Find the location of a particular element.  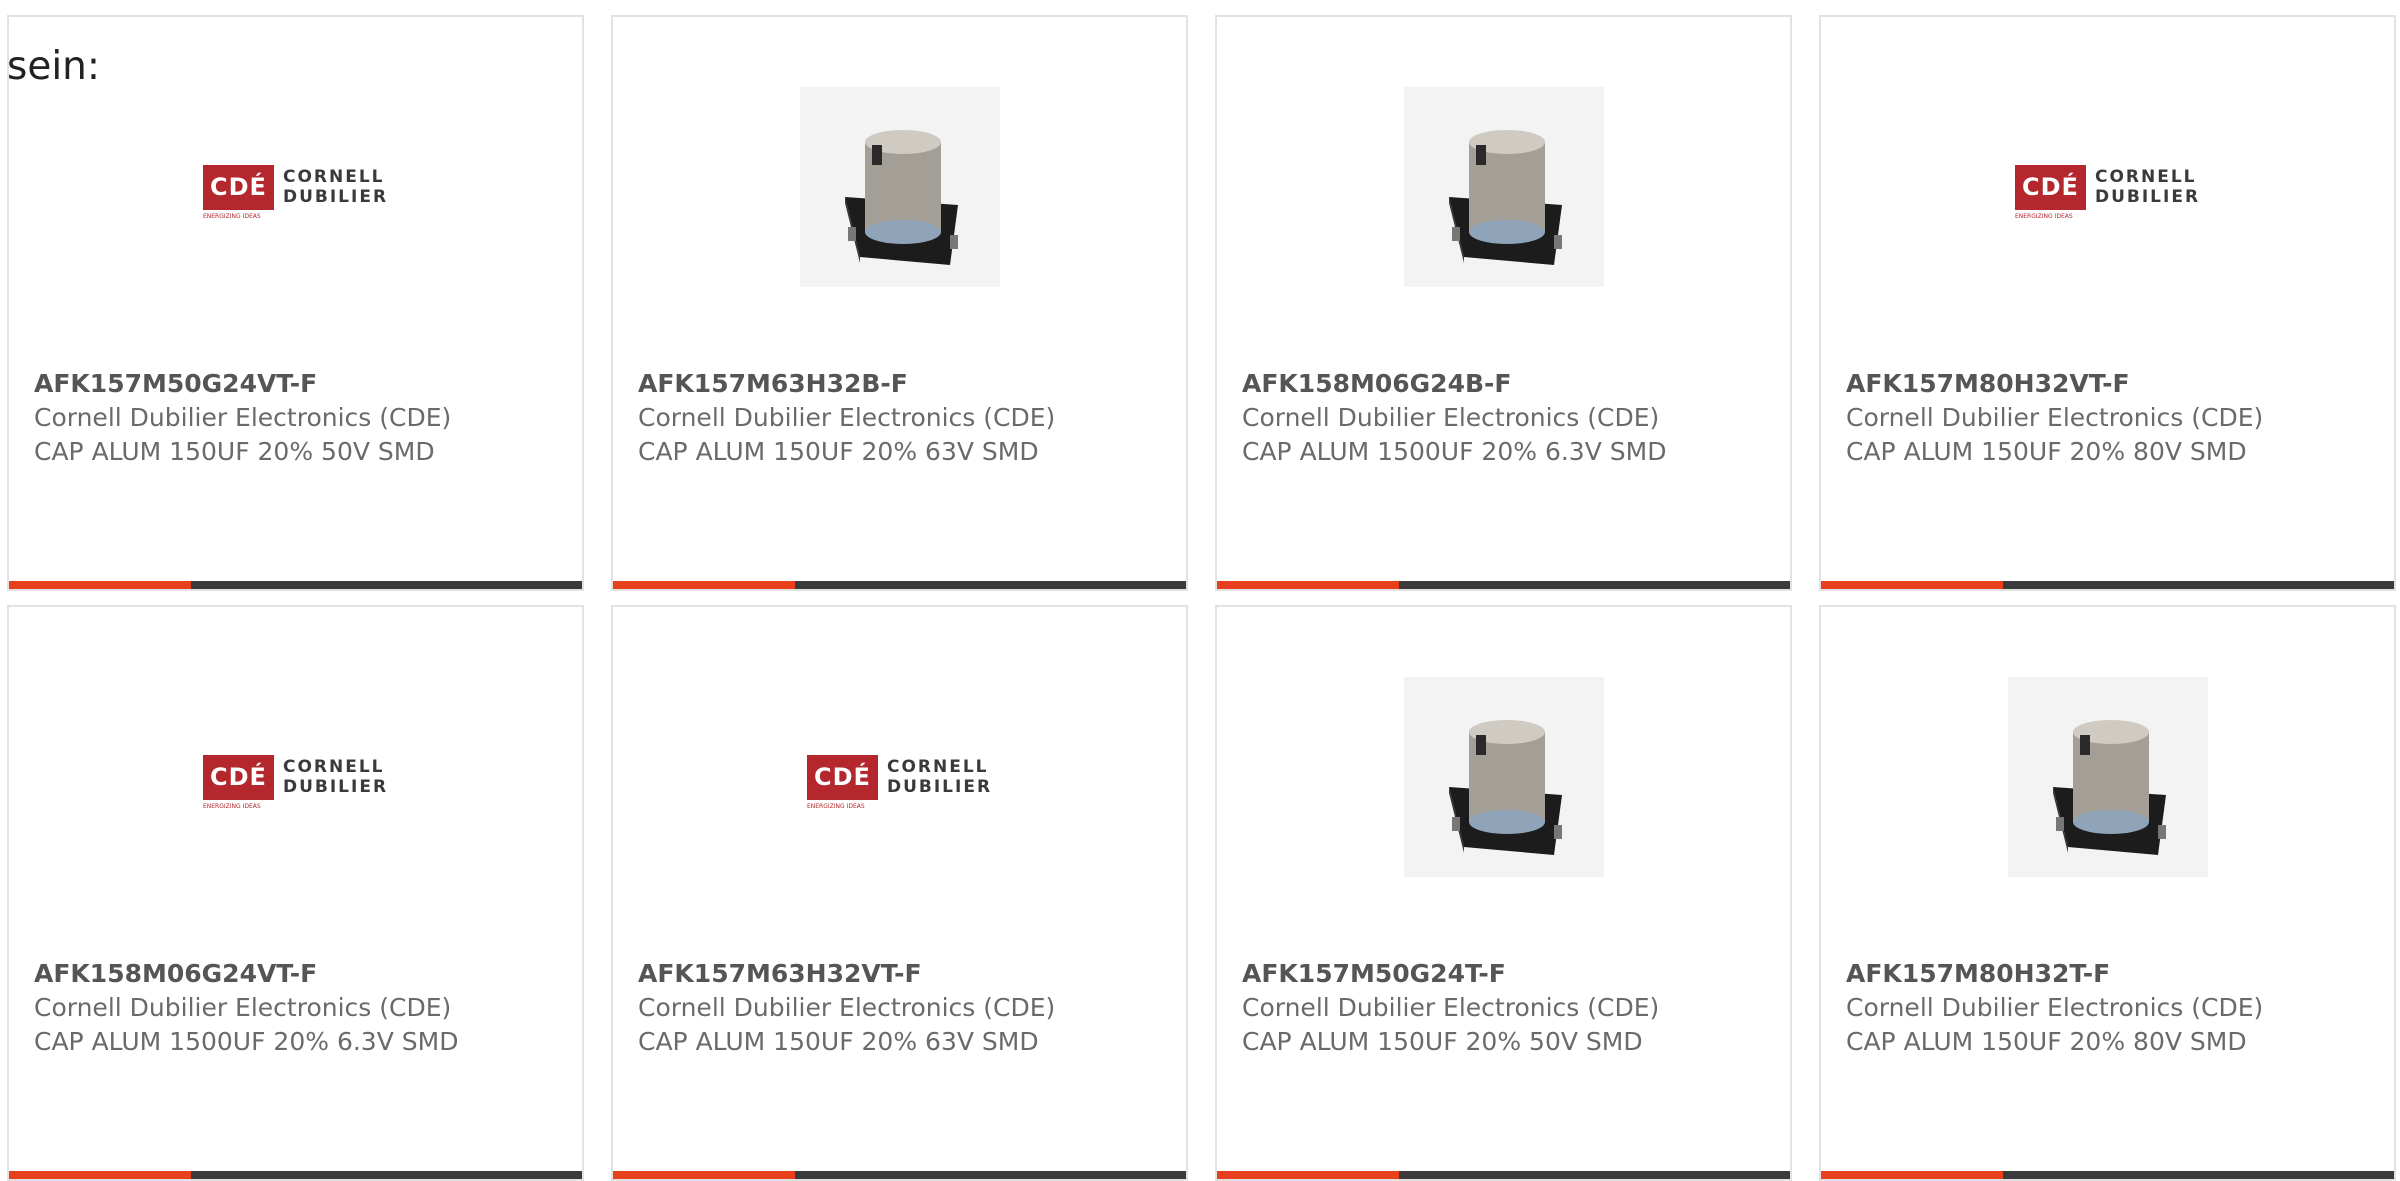

part-number: AFK158M06G24VT-F is located at coordinates (249, 974).